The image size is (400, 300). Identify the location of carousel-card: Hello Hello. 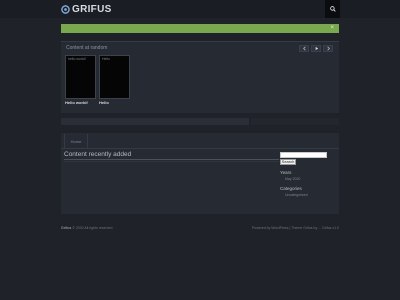
(114, 80).